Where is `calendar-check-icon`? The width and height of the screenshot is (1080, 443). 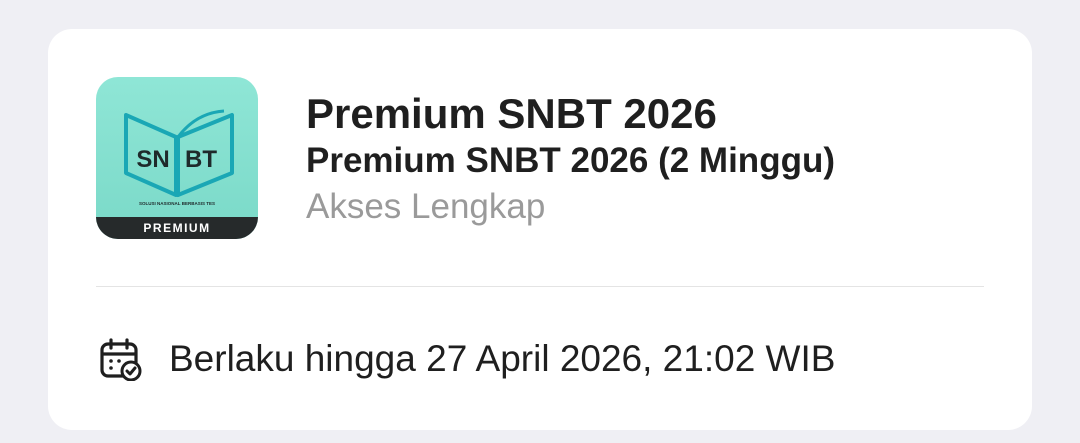
calendar-check-icon is located at coordinates (121, 359).